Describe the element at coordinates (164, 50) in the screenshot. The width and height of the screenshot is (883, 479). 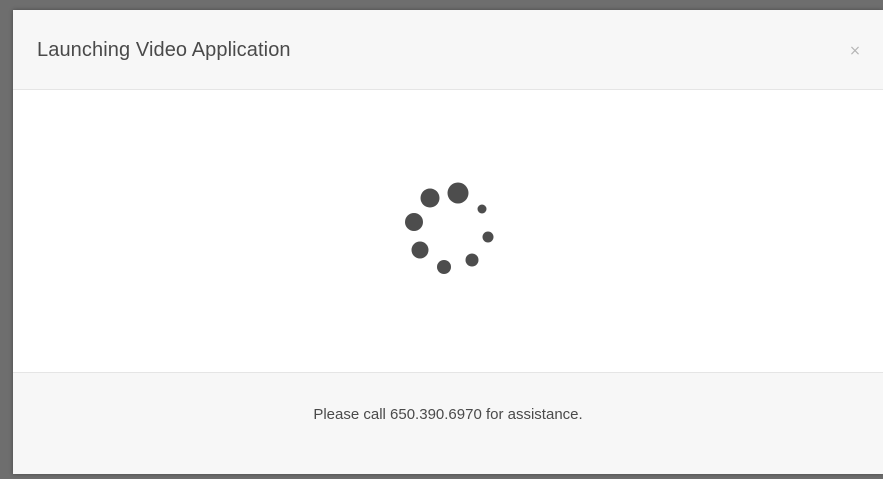
I see `dialog-title: Launching Video Application` at that location.